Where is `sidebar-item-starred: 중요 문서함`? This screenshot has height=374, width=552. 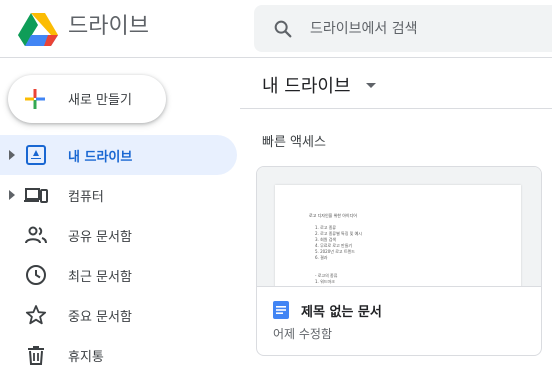
sidebar-item-starred: 중요 문서함 is located at coordinates (118, 315).